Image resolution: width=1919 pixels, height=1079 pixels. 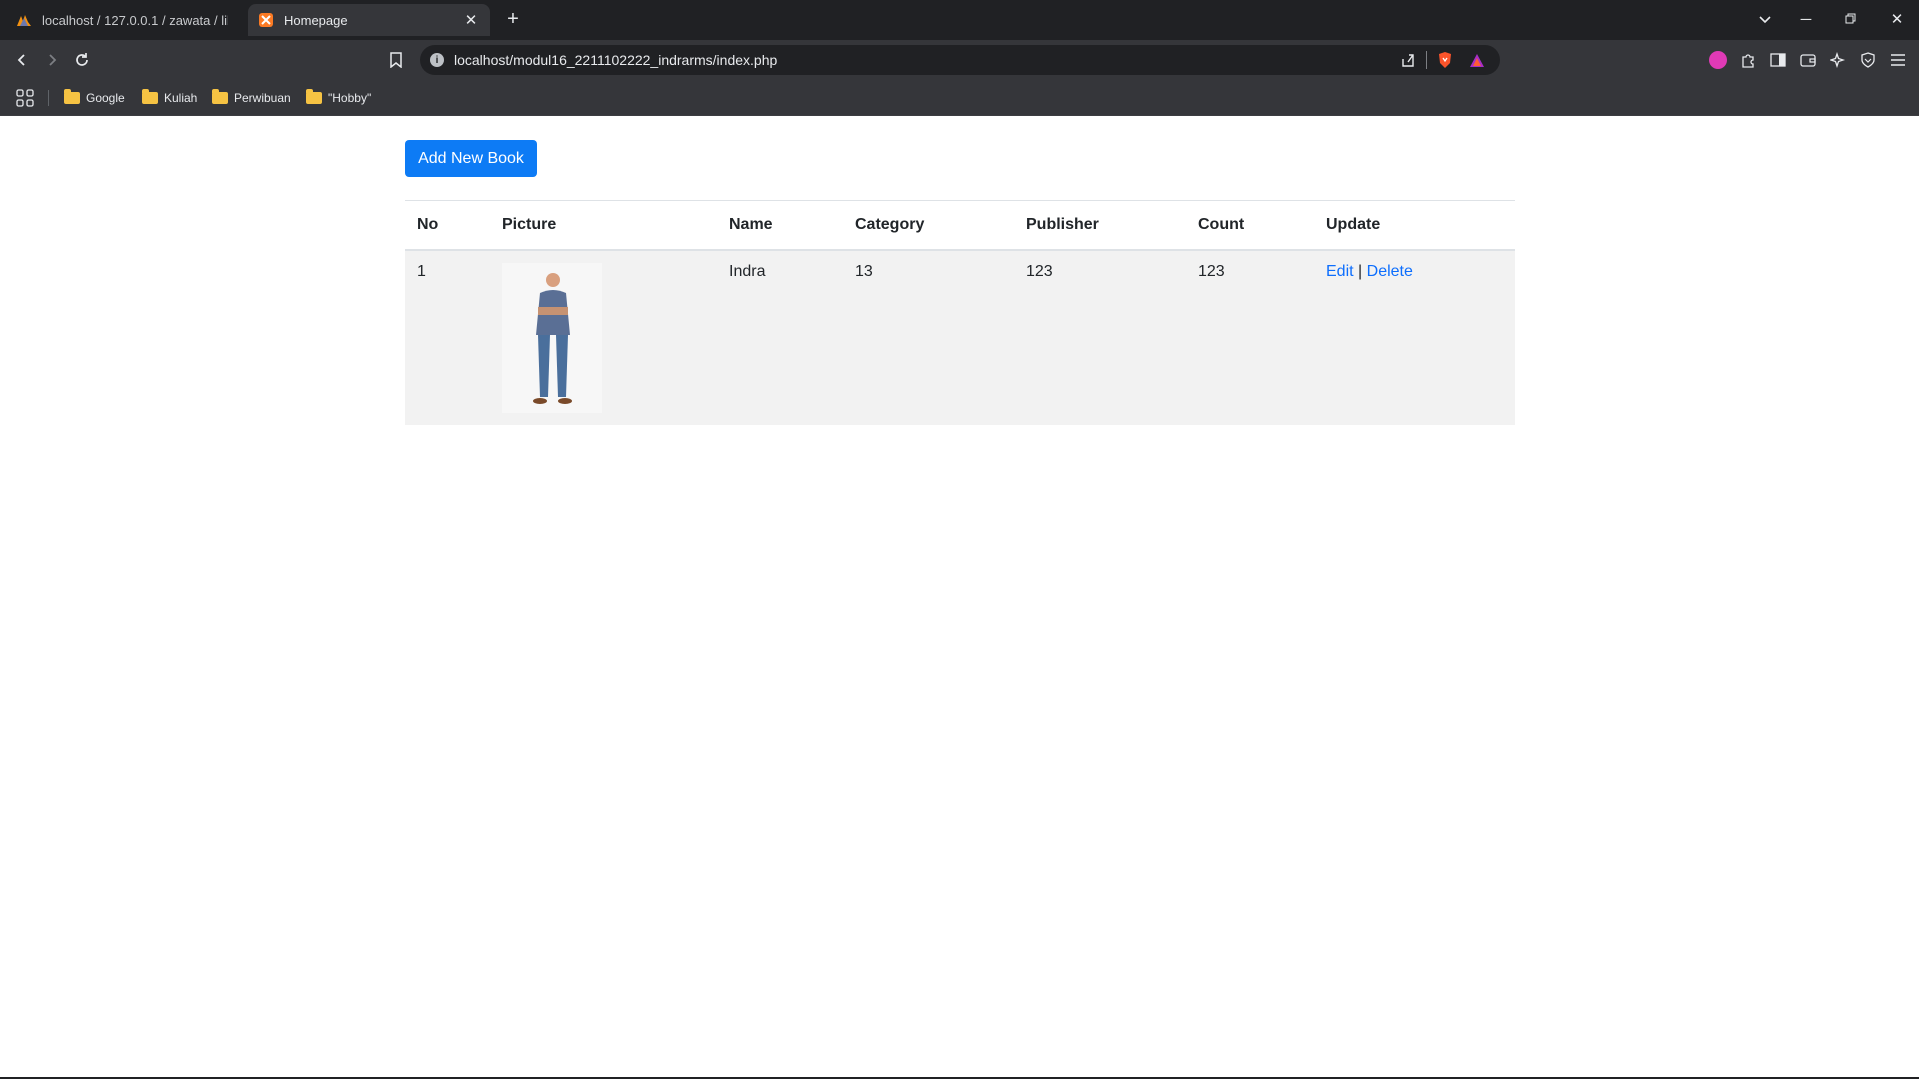 What do you see at coordinates (1340, 271) in the screenshot?
I see `edit-link: Edit` at bounding box center [1340, 271].